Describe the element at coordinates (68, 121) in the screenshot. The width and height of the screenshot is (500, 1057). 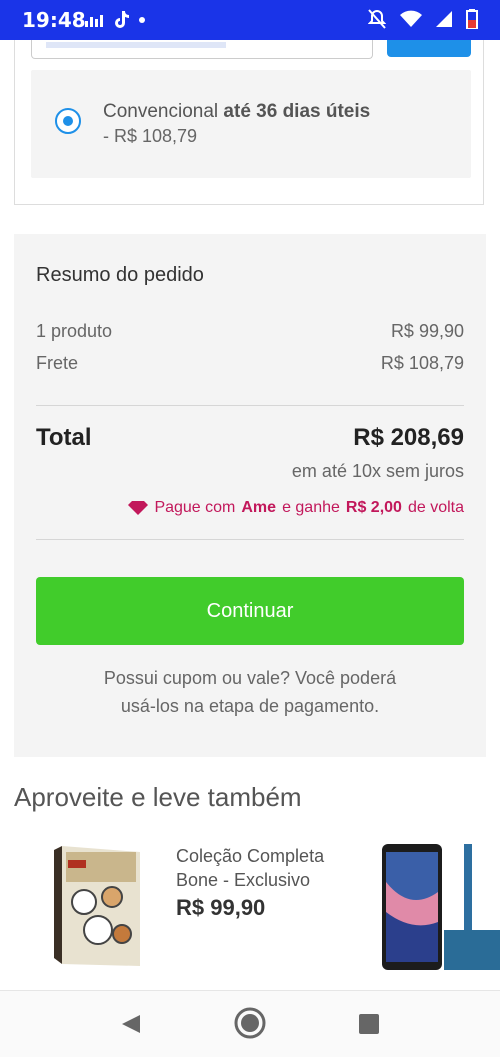
I see `shipping-option-radio` at that location.